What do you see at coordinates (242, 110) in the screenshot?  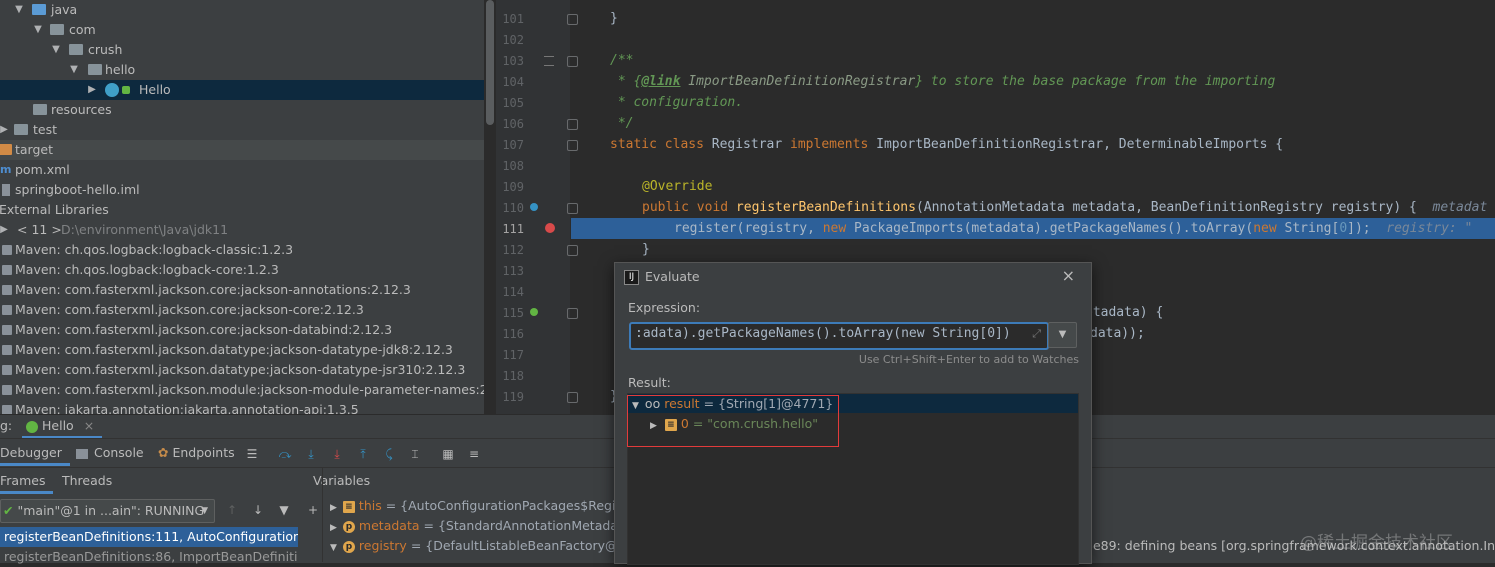 I see `tree-item-resources: resources` at bounding box center [242, 110].